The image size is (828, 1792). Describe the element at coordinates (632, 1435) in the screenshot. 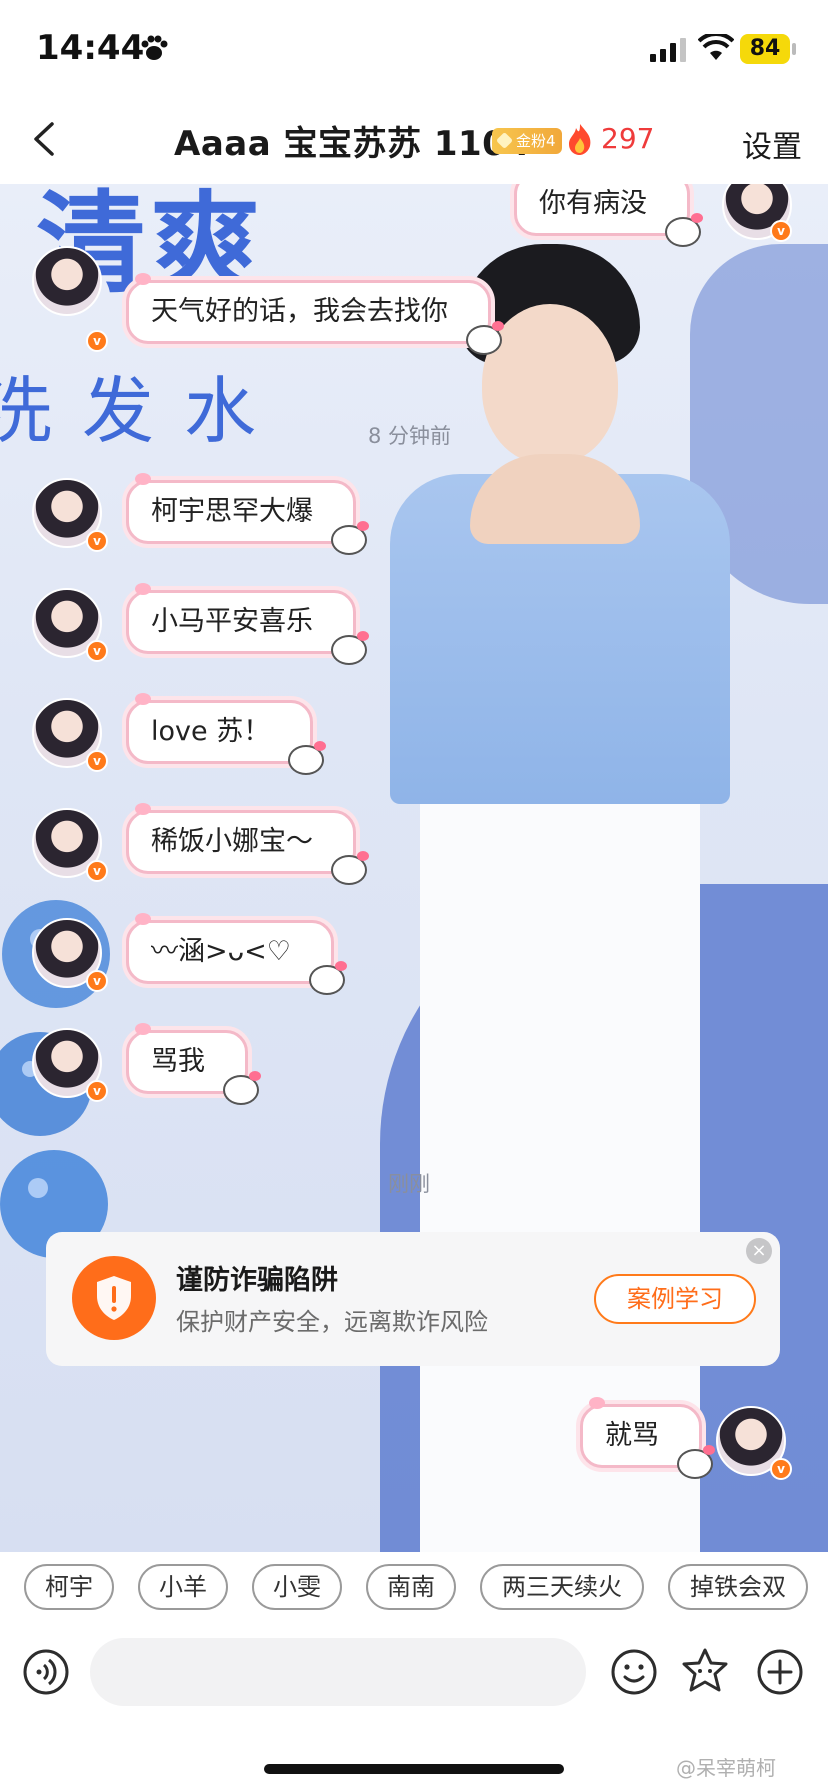

I see `message-text: 就骂` at that location.